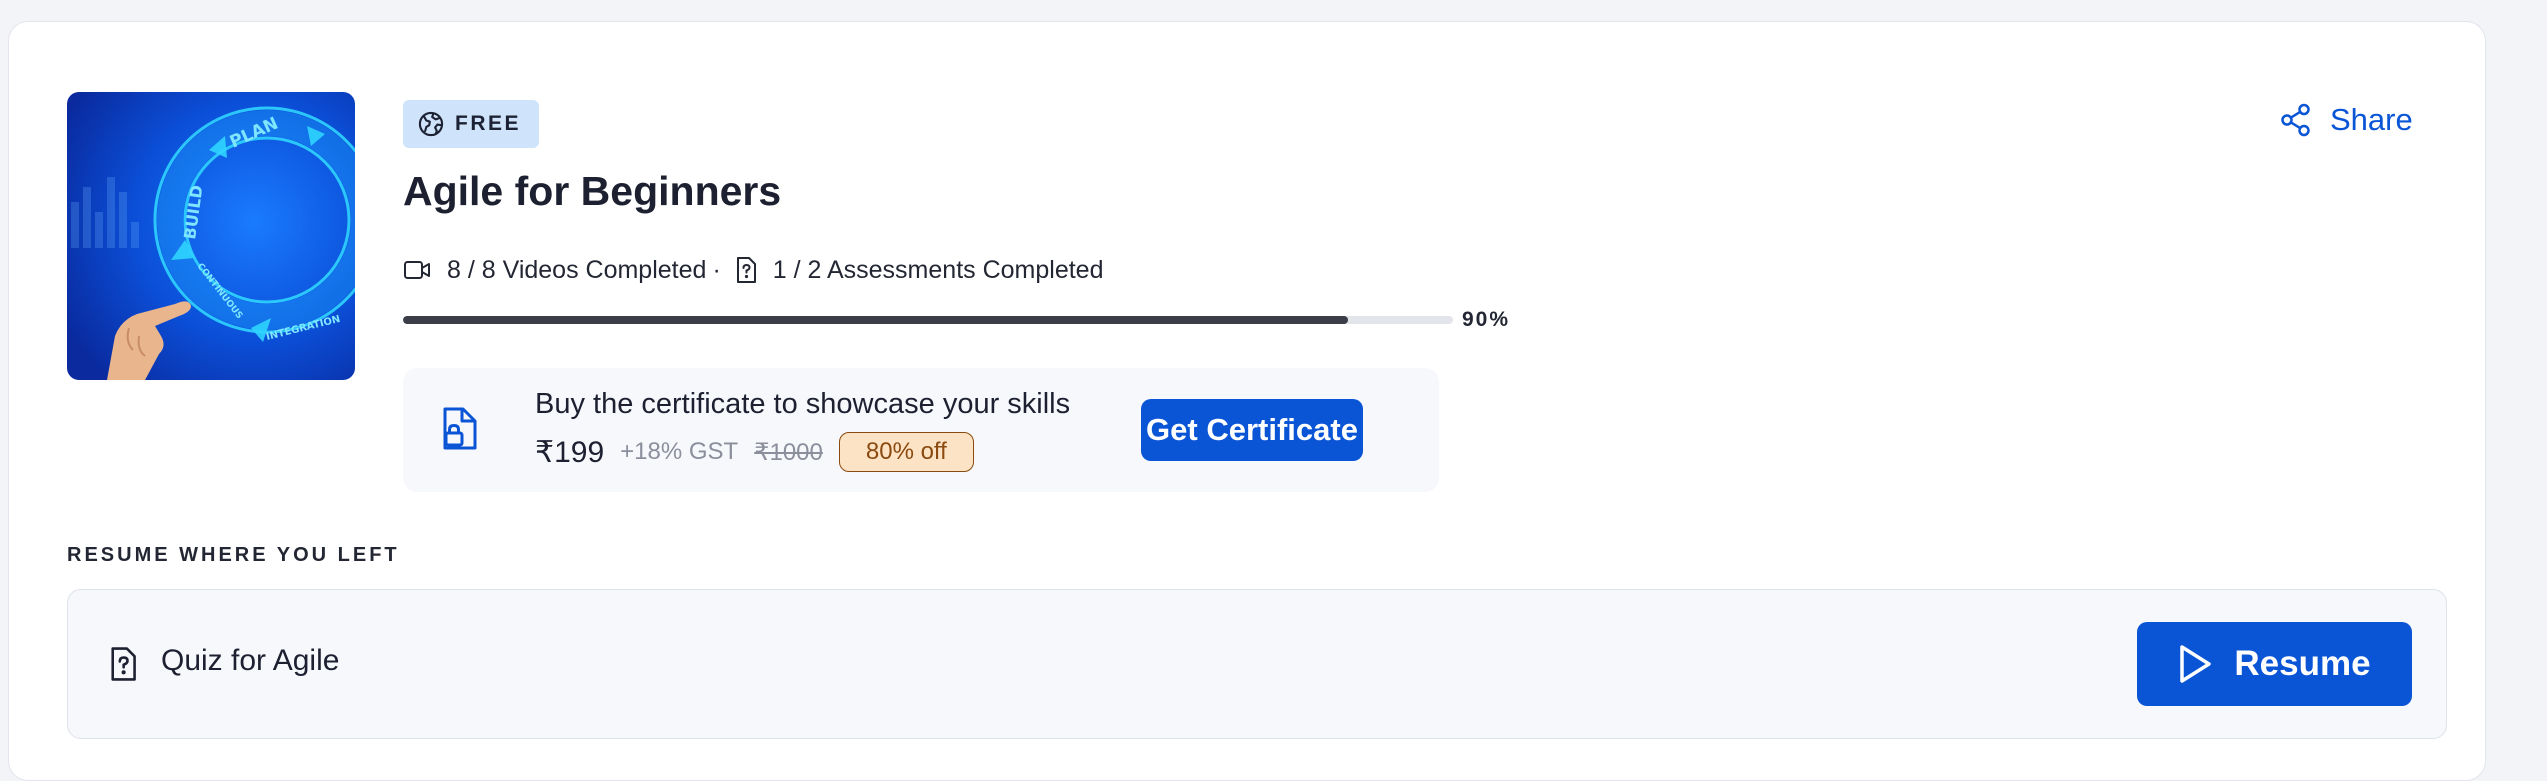 The image size is (2547, 781). Describe the element at coordinates (2302, 663) in the screenshot. I see `resume-button-label: Resume` at that location.